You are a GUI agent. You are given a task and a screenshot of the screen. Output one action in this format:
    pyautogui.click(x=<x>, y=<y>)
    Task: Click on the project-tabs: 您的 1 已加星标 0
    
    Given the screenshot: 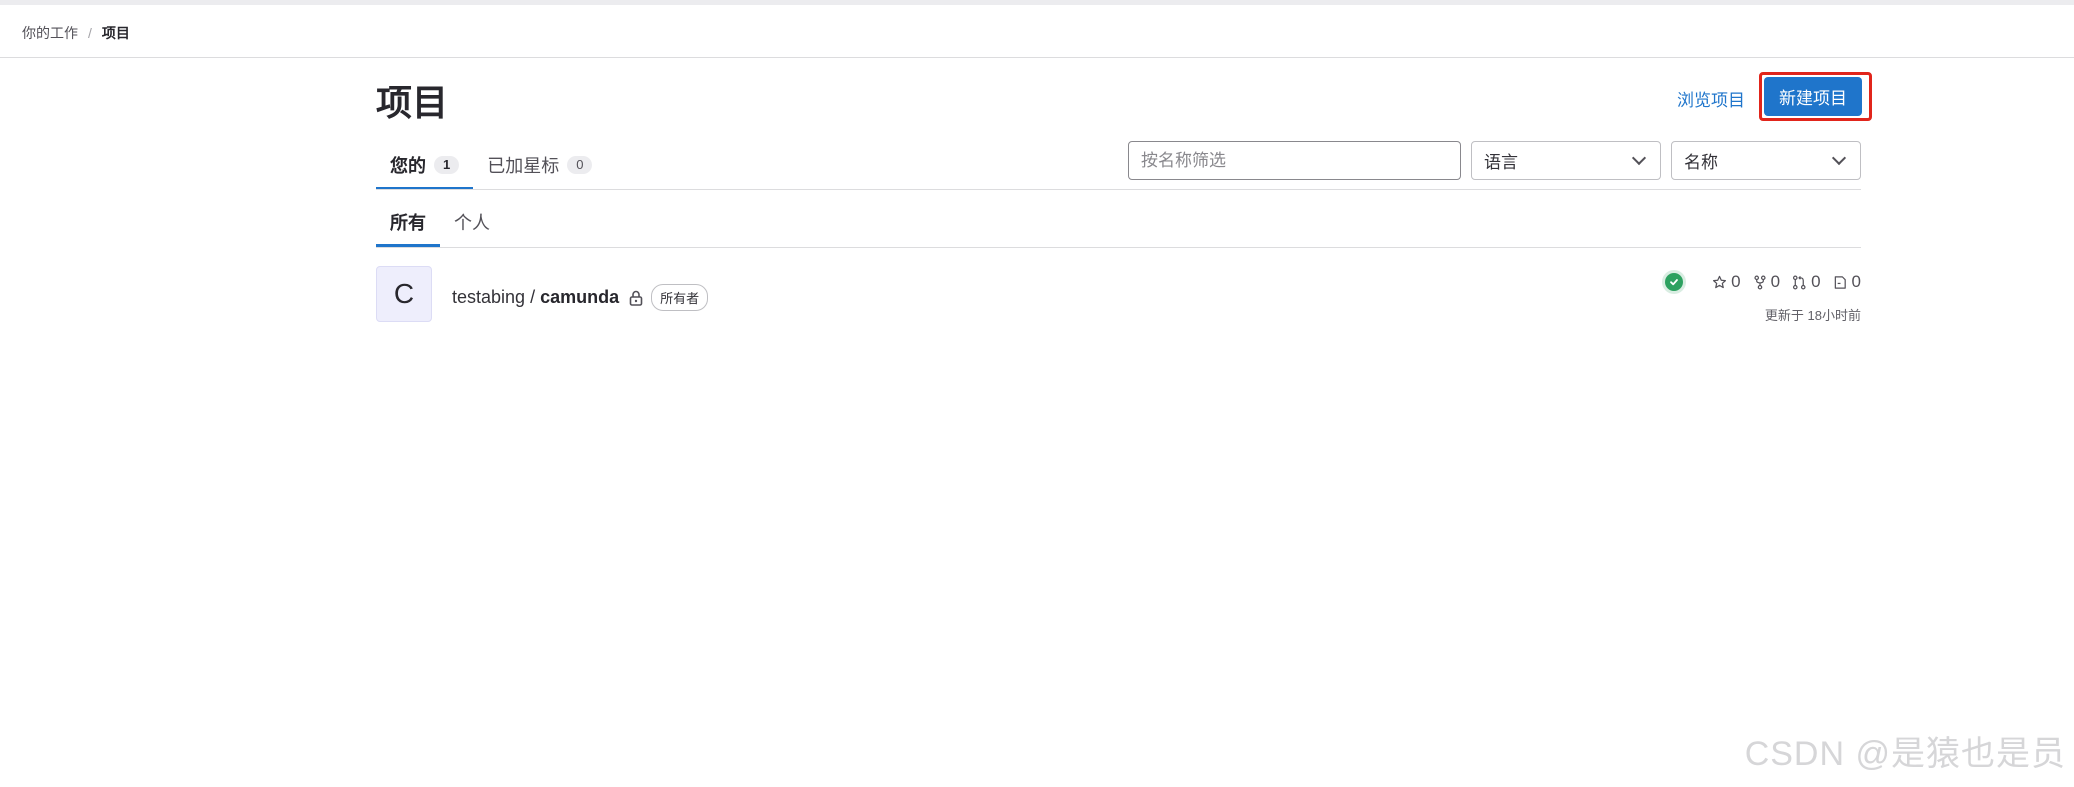 What is the action you would take?
    pyautogui.click(x=491, y=166)
    